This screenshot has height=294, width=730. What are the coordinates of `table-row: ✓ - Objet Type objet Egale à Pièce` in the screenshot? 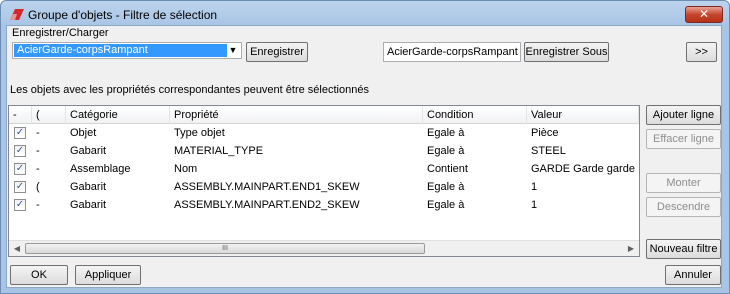 It's located at (324, 133).